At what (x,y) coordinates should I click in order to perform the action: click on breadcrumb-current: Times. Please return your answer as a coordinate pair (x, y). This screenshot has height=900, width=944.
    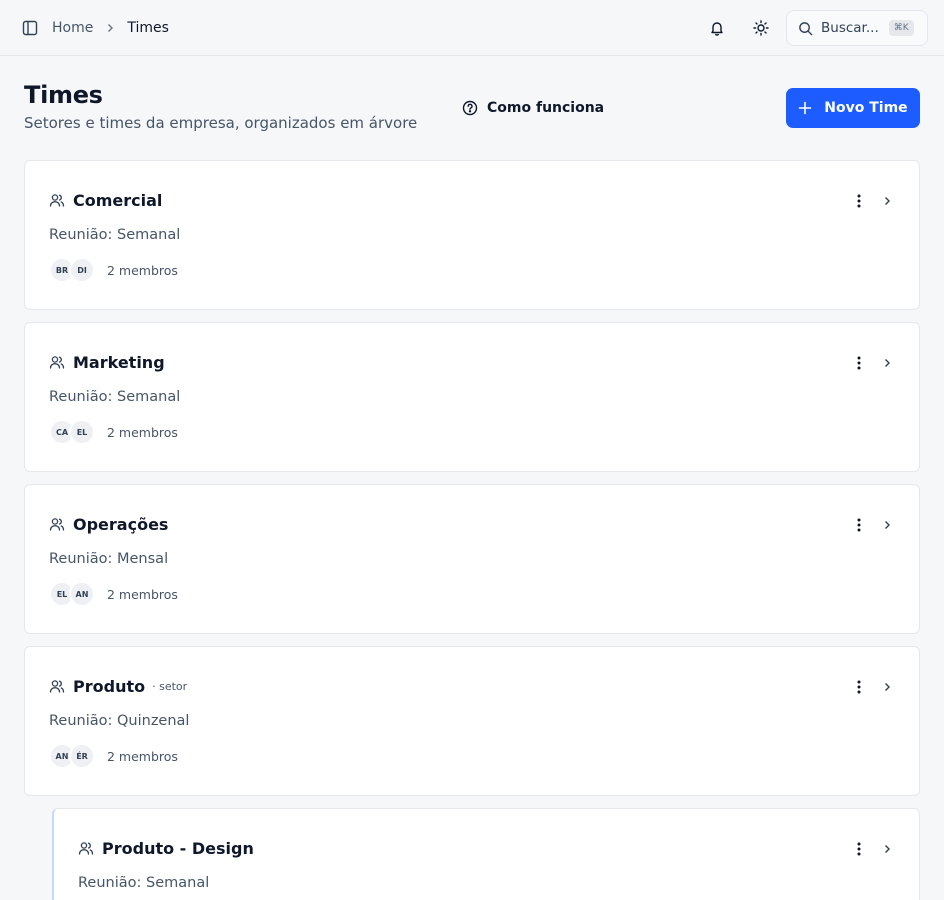
    Looking at the image, I should click on (148, 28).